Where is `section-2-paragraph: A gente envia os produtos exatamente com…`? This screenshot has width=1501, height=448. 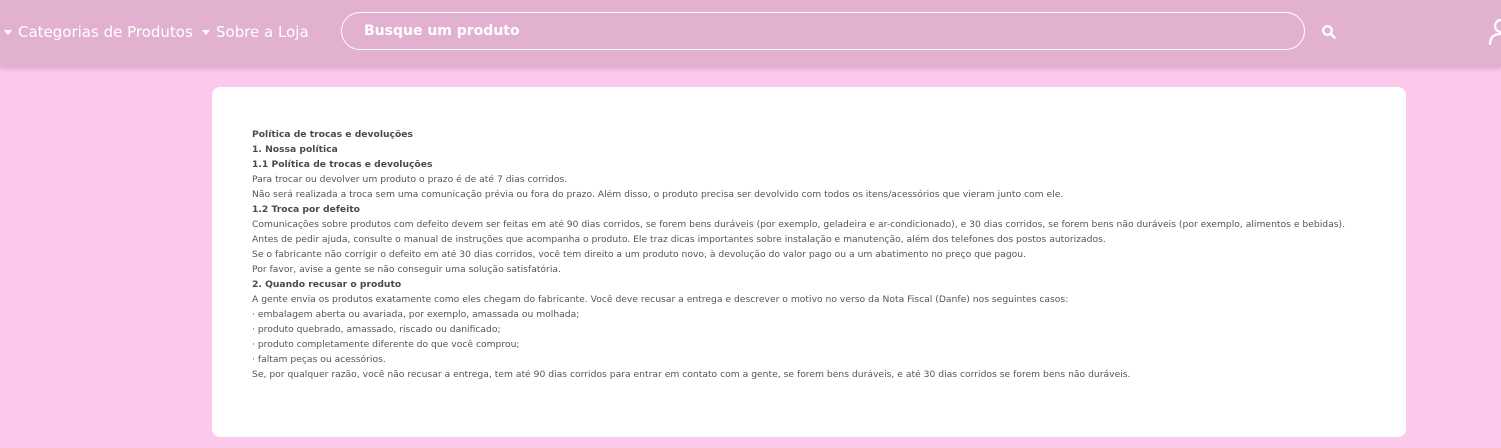
section-2-paragraph: A gente envia os produtos exatamente com… is located at coordinates (660, 299).